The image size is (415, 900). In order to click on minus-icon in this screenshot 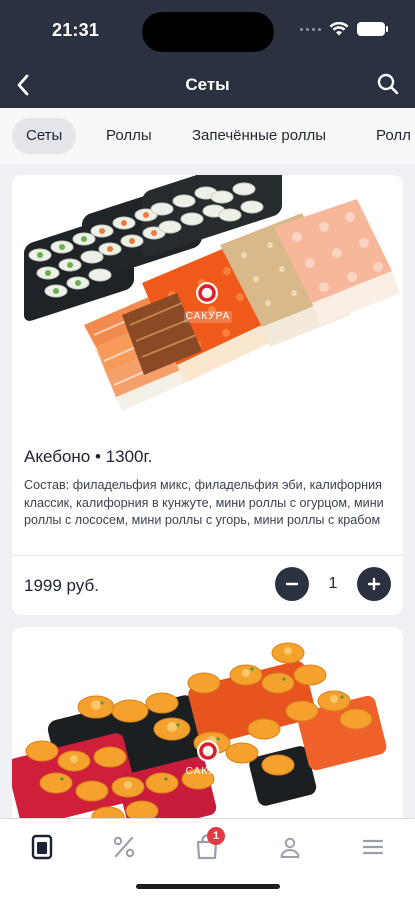, I will do `click(292, 584)`.